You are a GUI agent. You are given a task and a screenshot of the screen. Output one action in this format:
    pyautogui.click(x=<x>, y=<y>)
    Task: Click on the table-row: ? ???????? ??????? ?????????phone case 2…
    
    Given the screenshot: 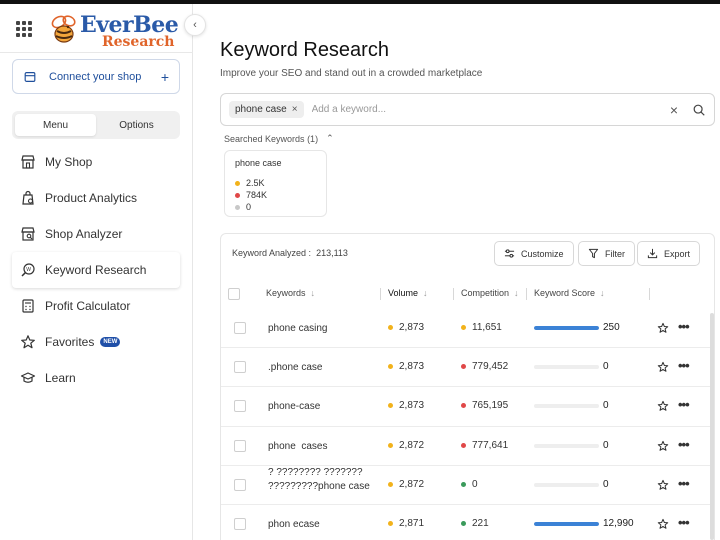 What is the action you would take?
    pyautogui.click(x=467, y=485)
    